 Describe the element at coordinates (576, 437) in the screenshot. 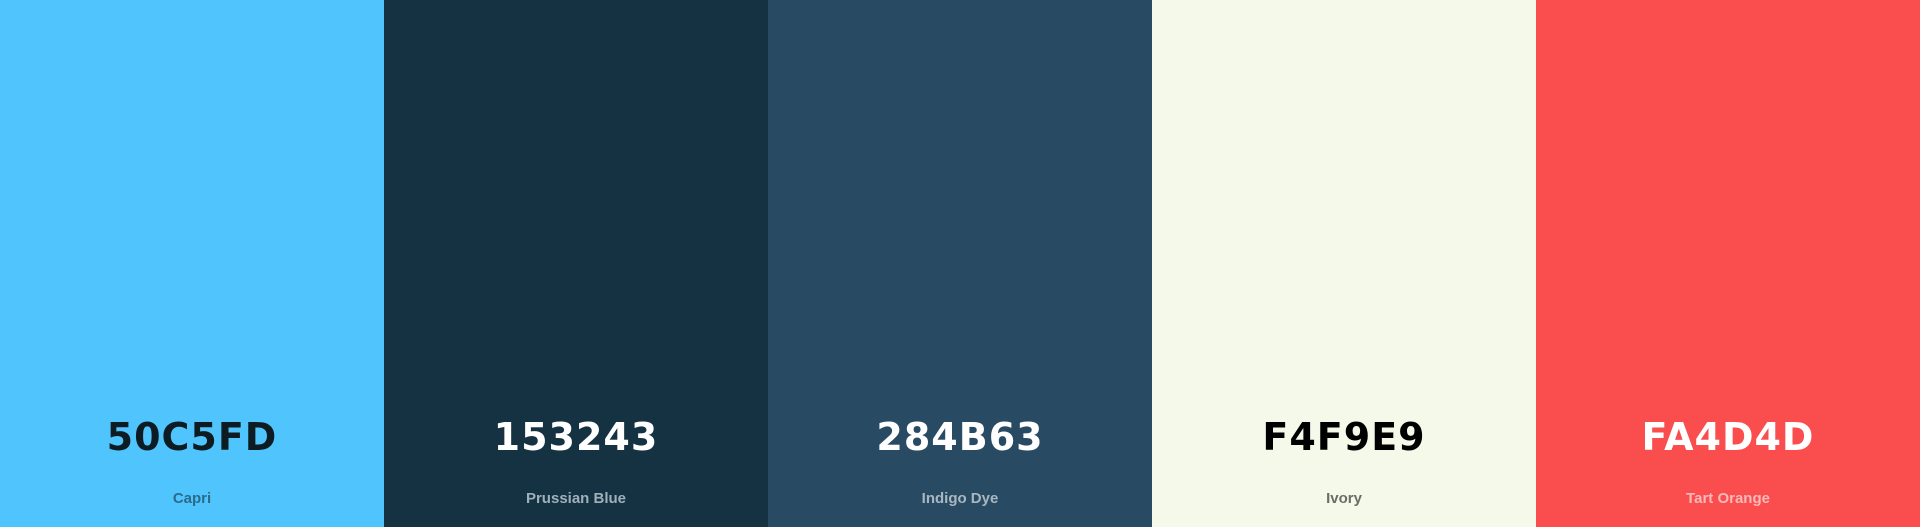

I see `swatch-hex-code: 153243` at that location.